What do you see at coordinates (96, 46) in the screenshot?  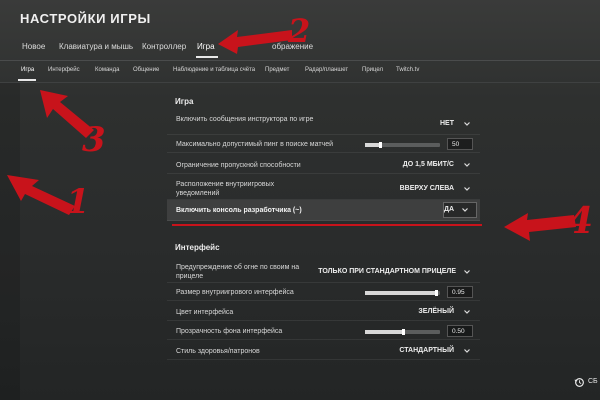 I see `tab-keyboard-mouse: Клавиатура и мышь` at bounding box center [96, 46].